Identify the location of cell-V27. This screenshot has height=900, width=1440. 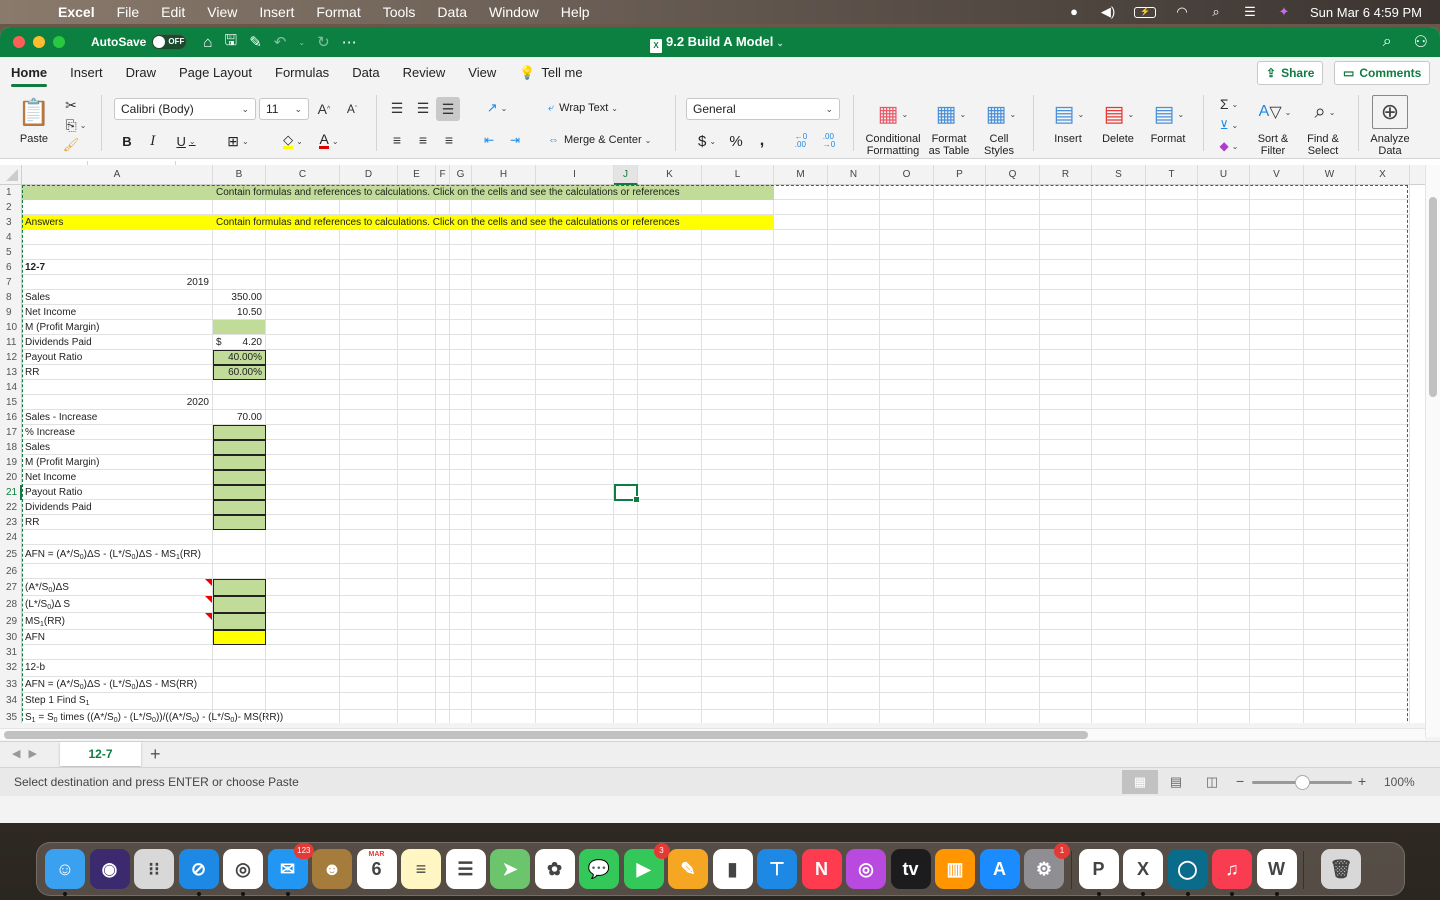
(1277, 587).